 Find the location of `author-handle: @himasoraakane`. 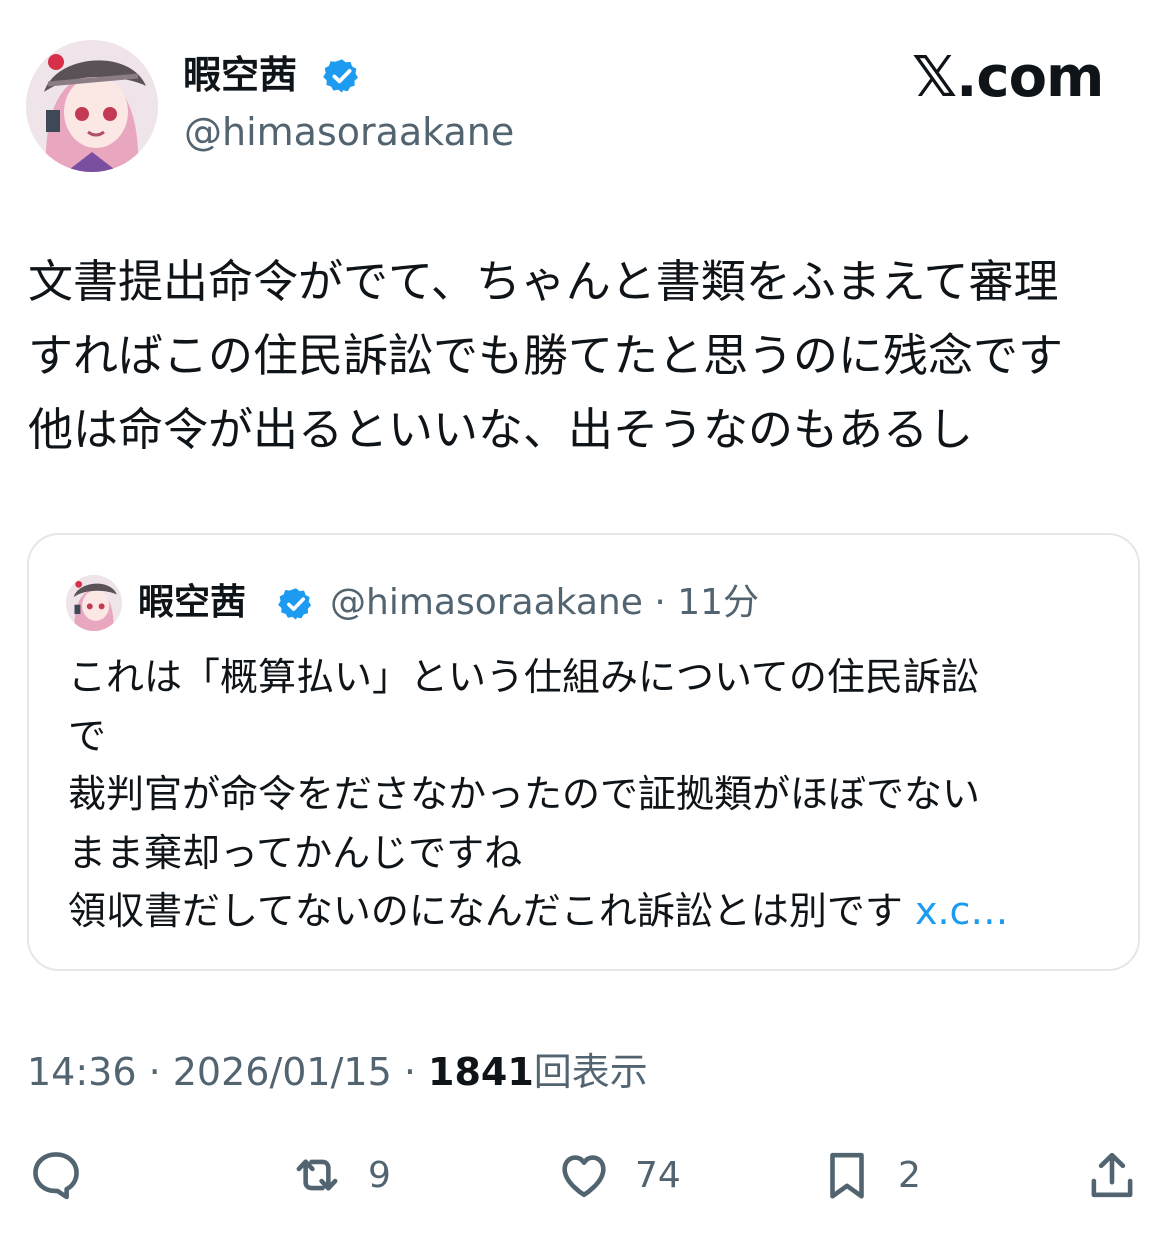

author-handle: @himasoraakane is located at coordinates (349, 132).